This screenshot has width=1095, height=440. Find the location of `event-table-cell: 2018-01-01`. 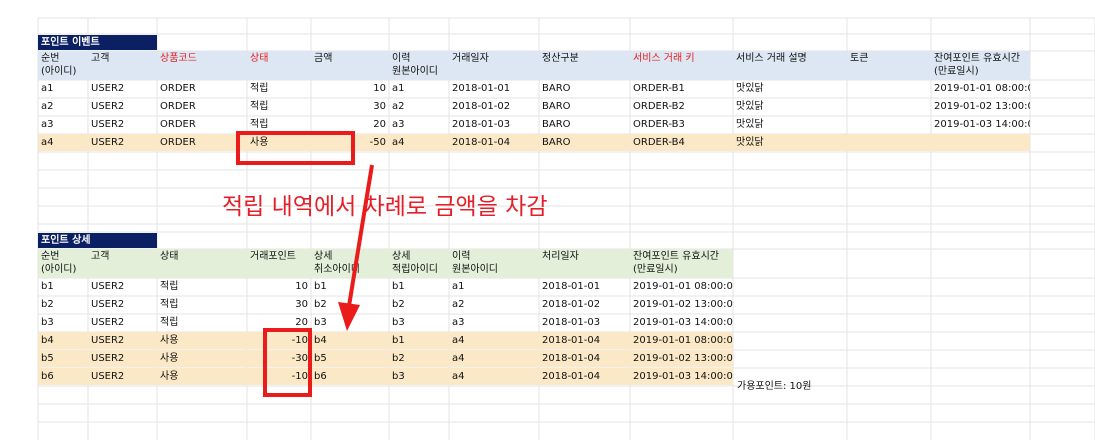

event-table-cell: 2018-01-01 is located at coordinates (494, 89).